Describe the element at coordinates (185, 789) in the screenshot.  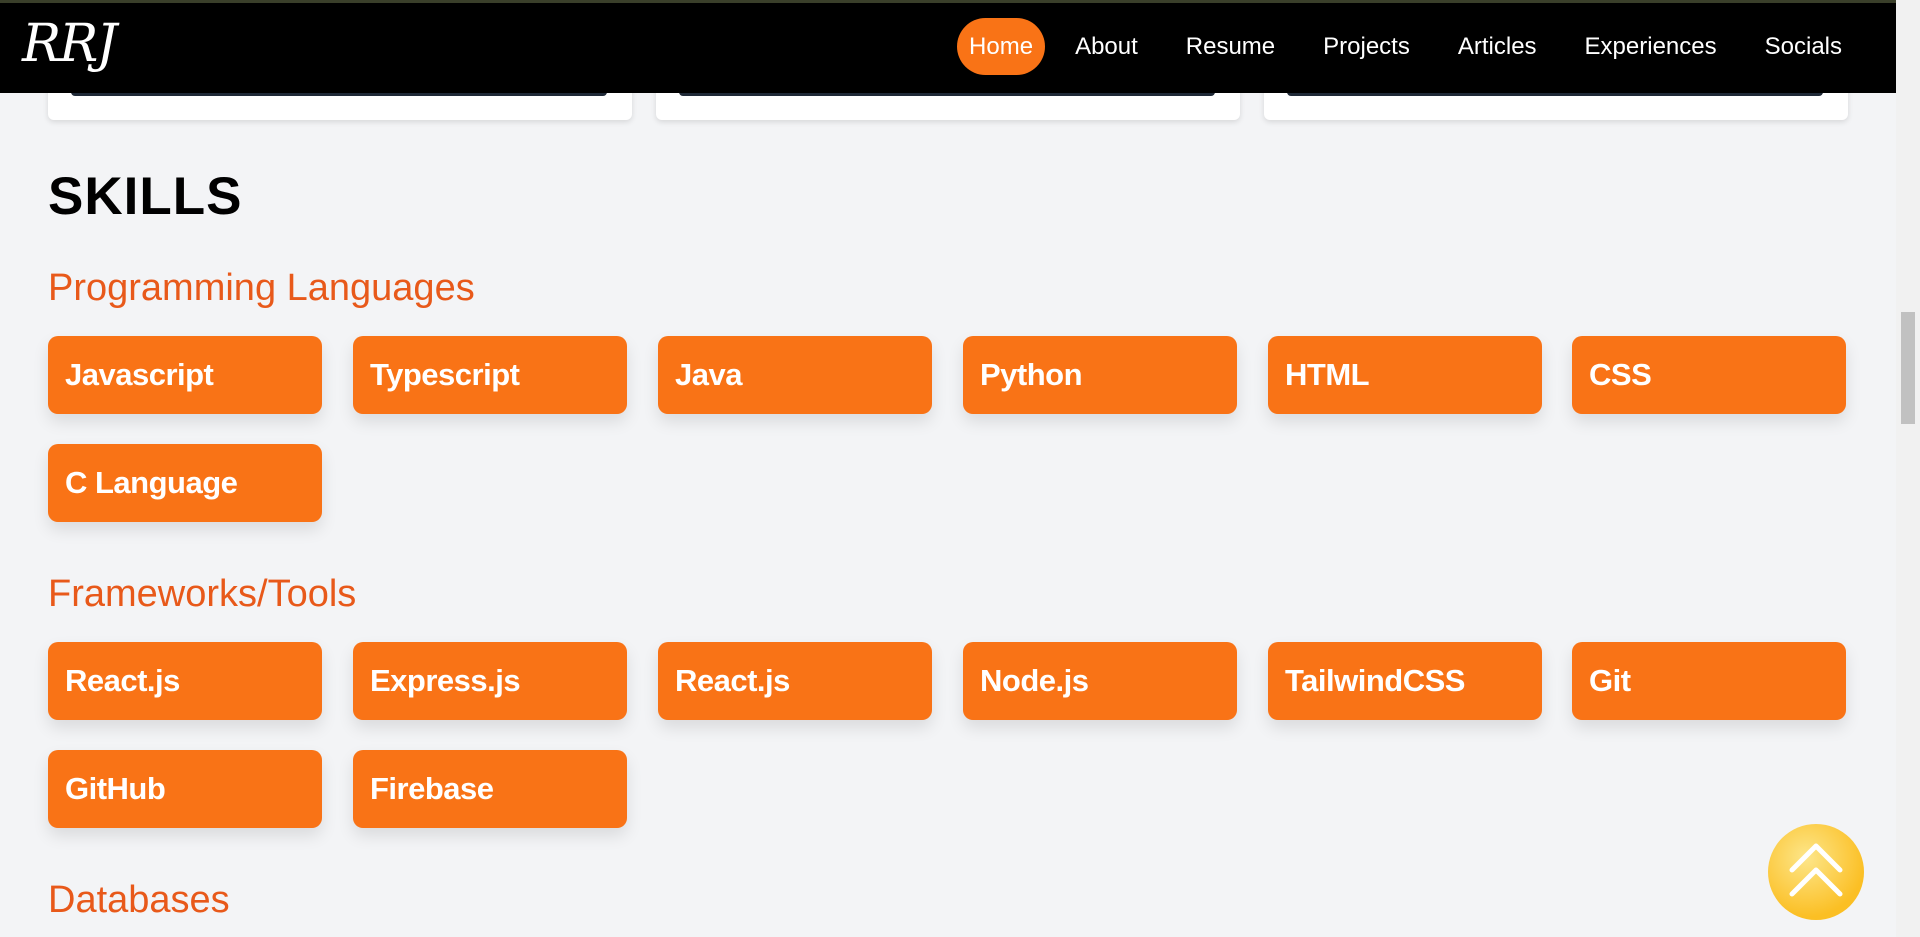
I see `skill-chip: GitHub` at that location.